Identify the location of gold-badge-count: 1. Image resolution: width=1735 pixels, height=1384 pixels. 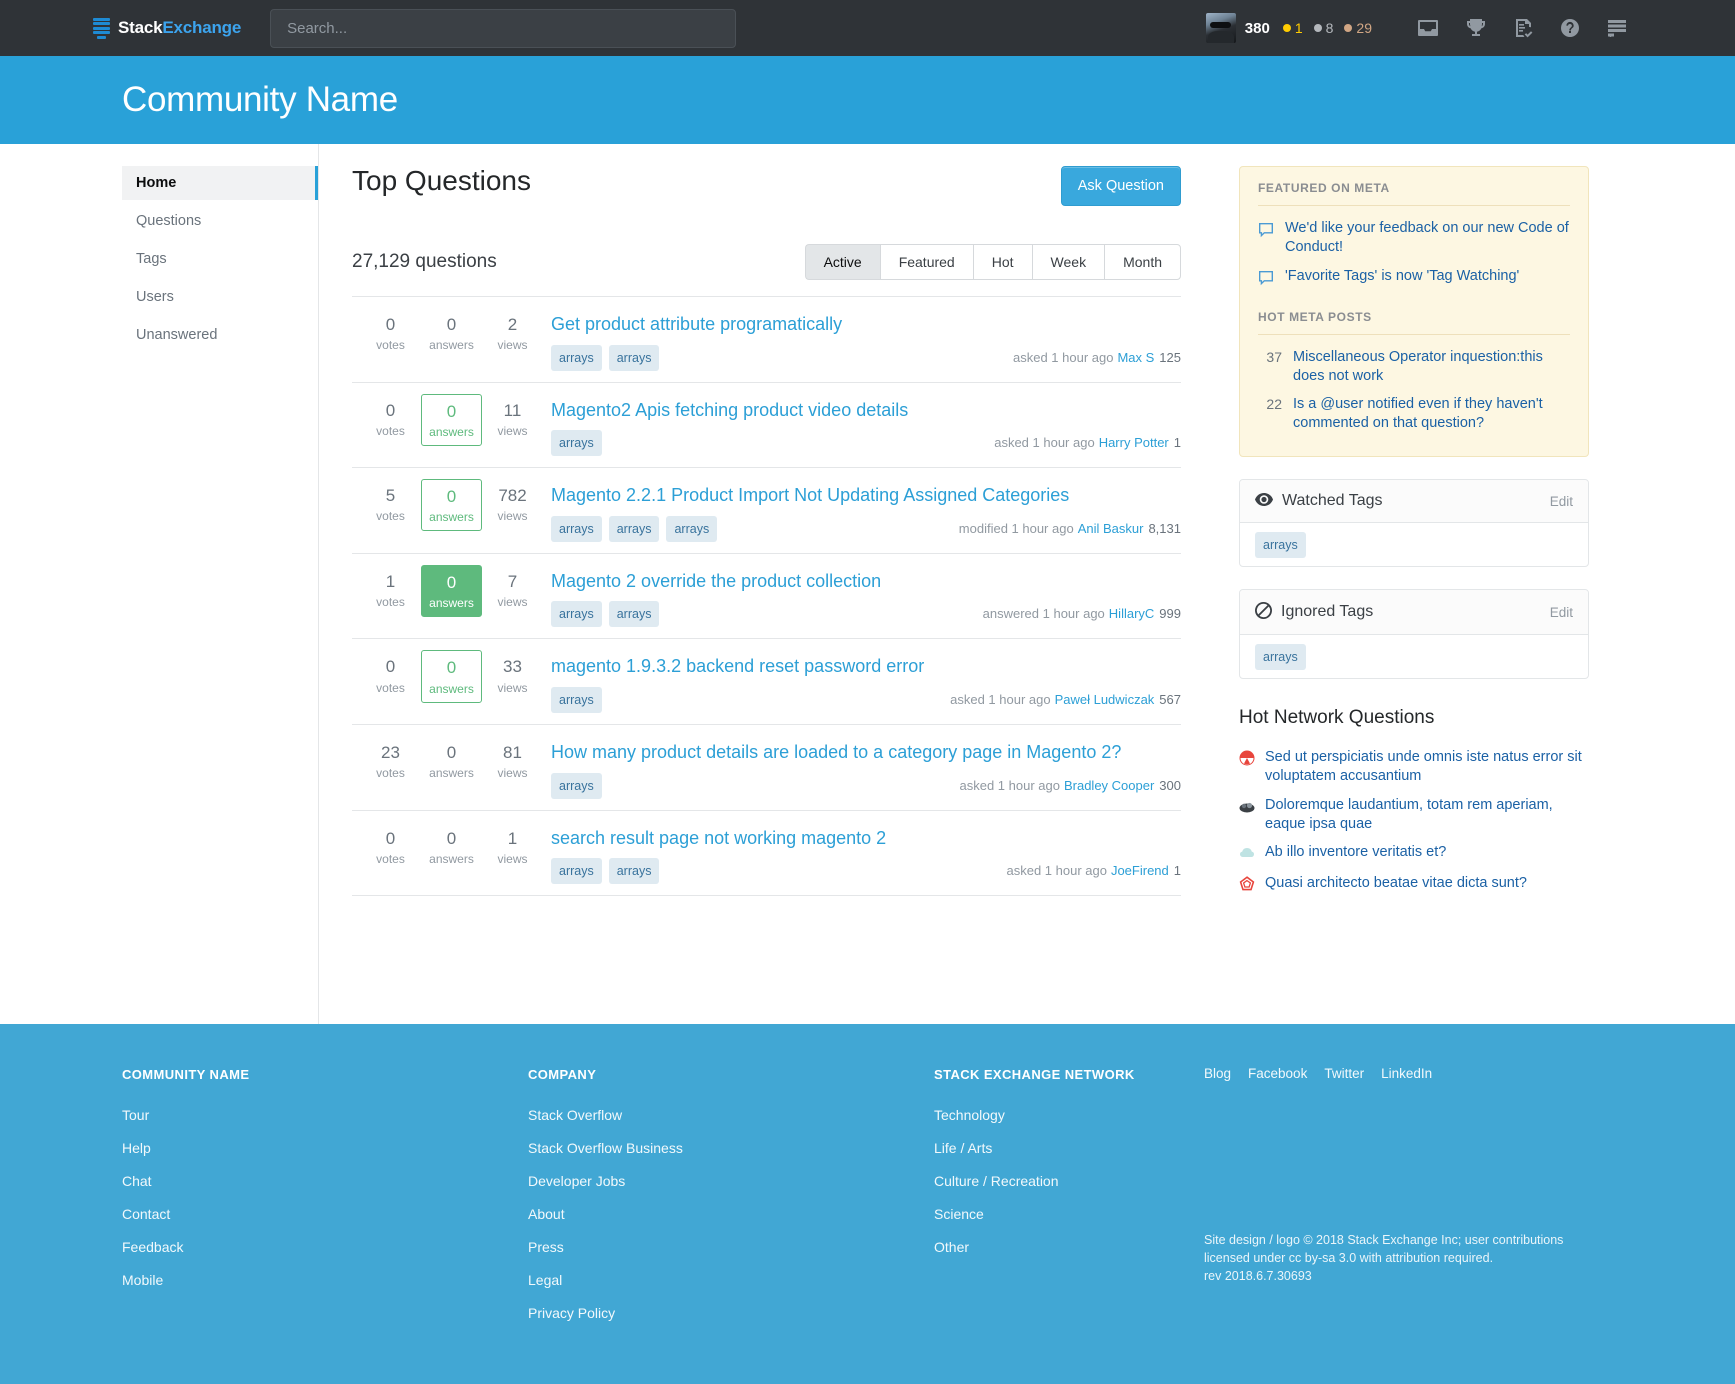
(1292, 28).